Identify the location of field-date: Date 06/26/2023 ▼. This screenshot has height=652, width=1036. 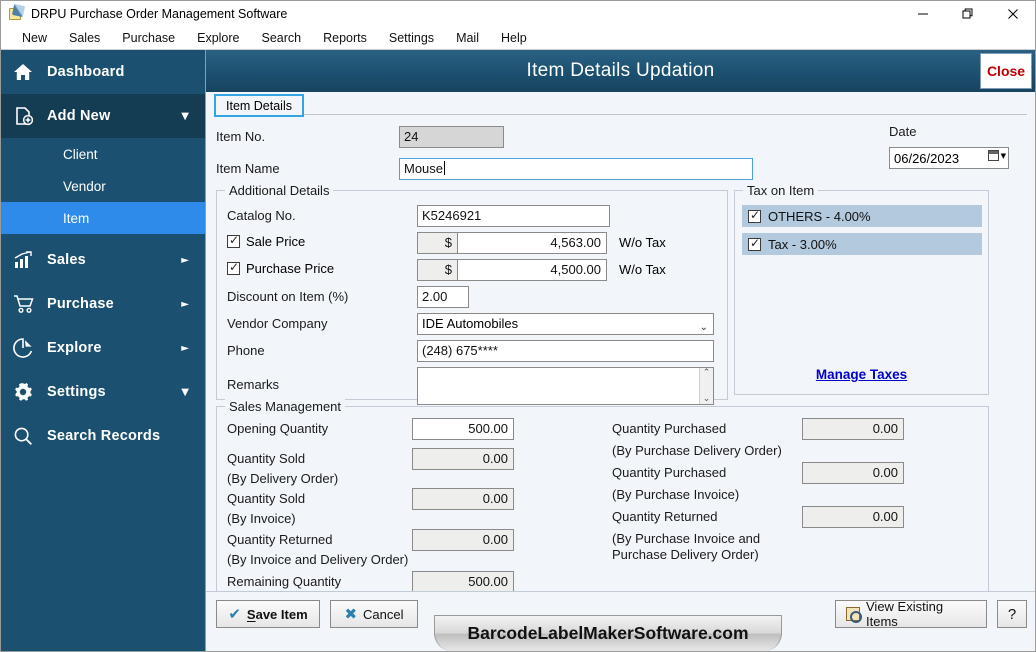
(949, 146).